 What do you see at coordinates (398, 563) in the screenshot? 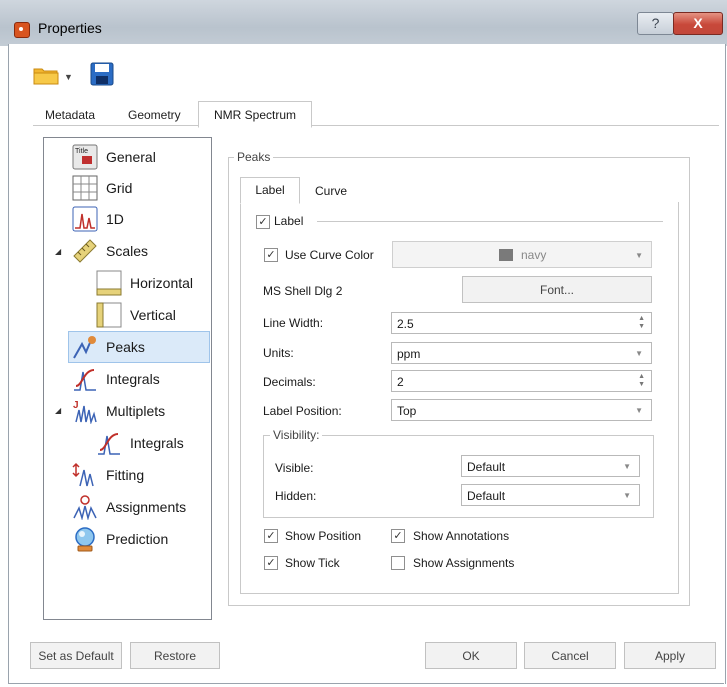
I see `show-assignments-checkbox` at bounding box center [398, 563].